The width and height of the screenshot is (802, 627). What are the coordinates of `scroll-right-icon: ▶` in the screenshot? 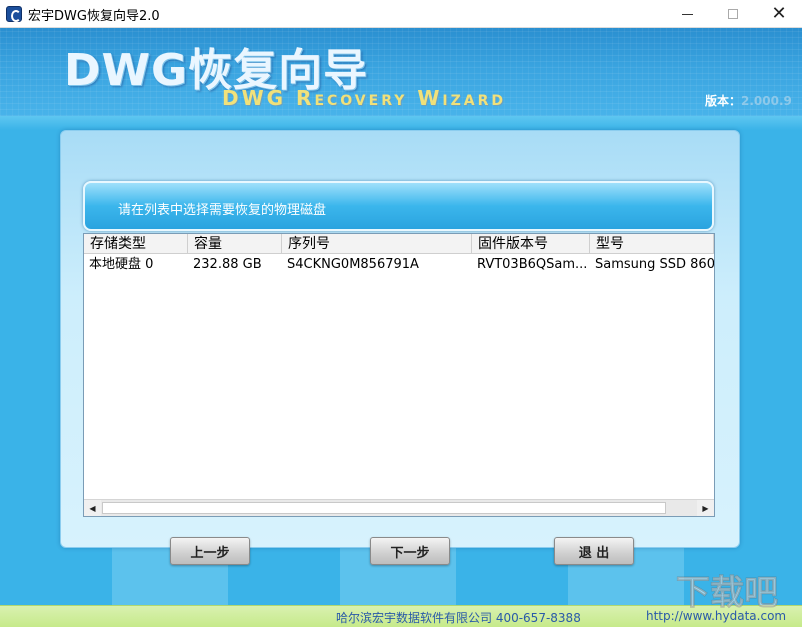 It's located at (705, 508).